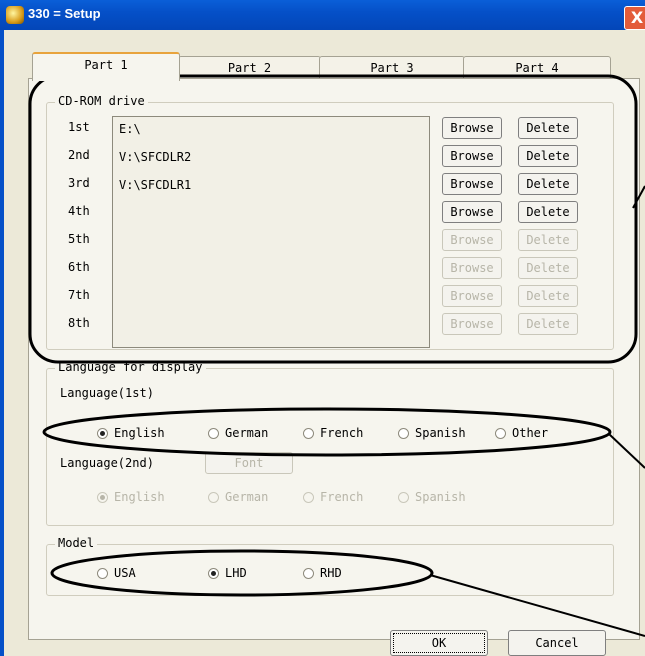  I want to click on model-radio-rhd, so click(308, 573).